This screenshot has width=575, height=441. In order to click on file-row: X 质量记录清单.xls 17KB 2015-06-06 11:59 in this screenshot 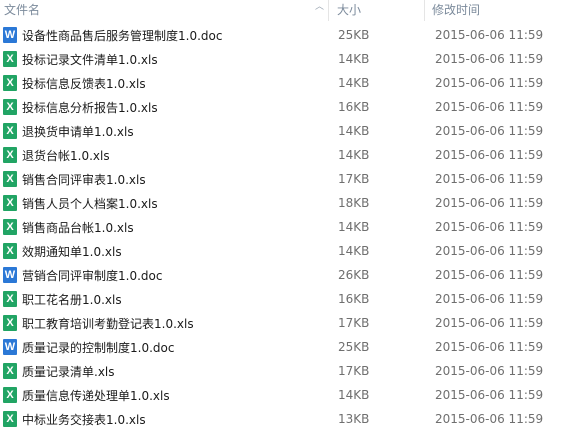, I will do `click(287, 371)`.